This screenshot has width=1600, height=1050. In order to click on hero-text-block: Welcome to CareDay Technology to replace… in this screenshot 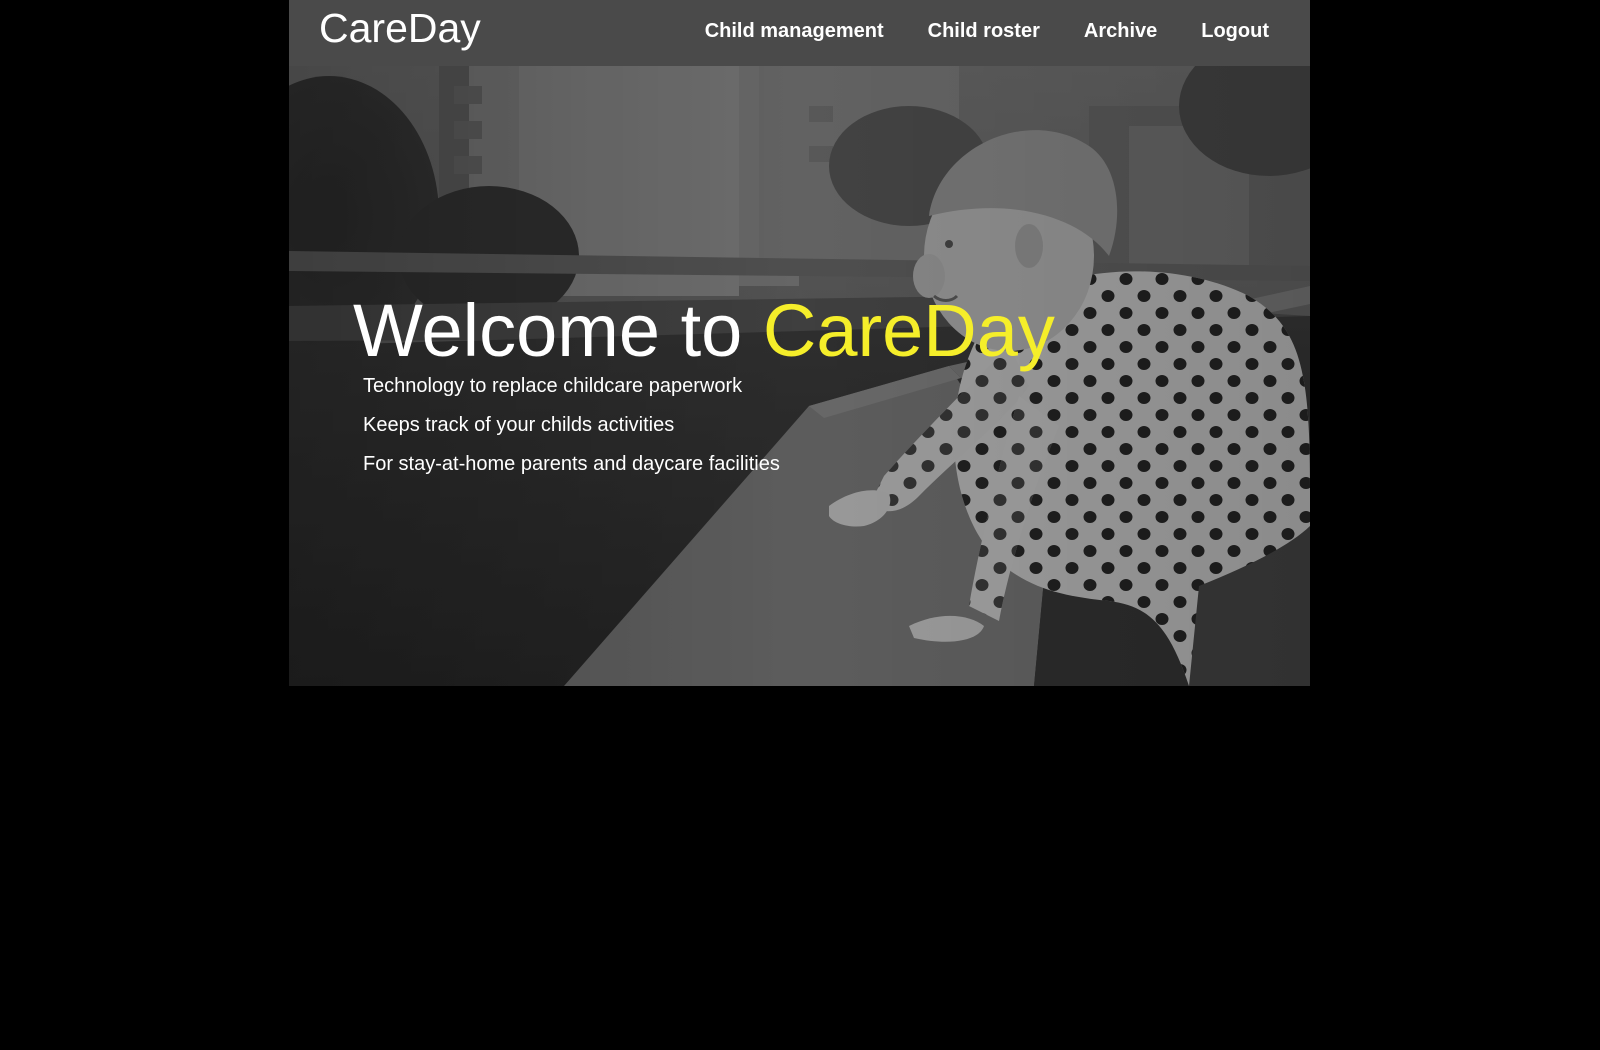, I will do `click(704, 389)`.